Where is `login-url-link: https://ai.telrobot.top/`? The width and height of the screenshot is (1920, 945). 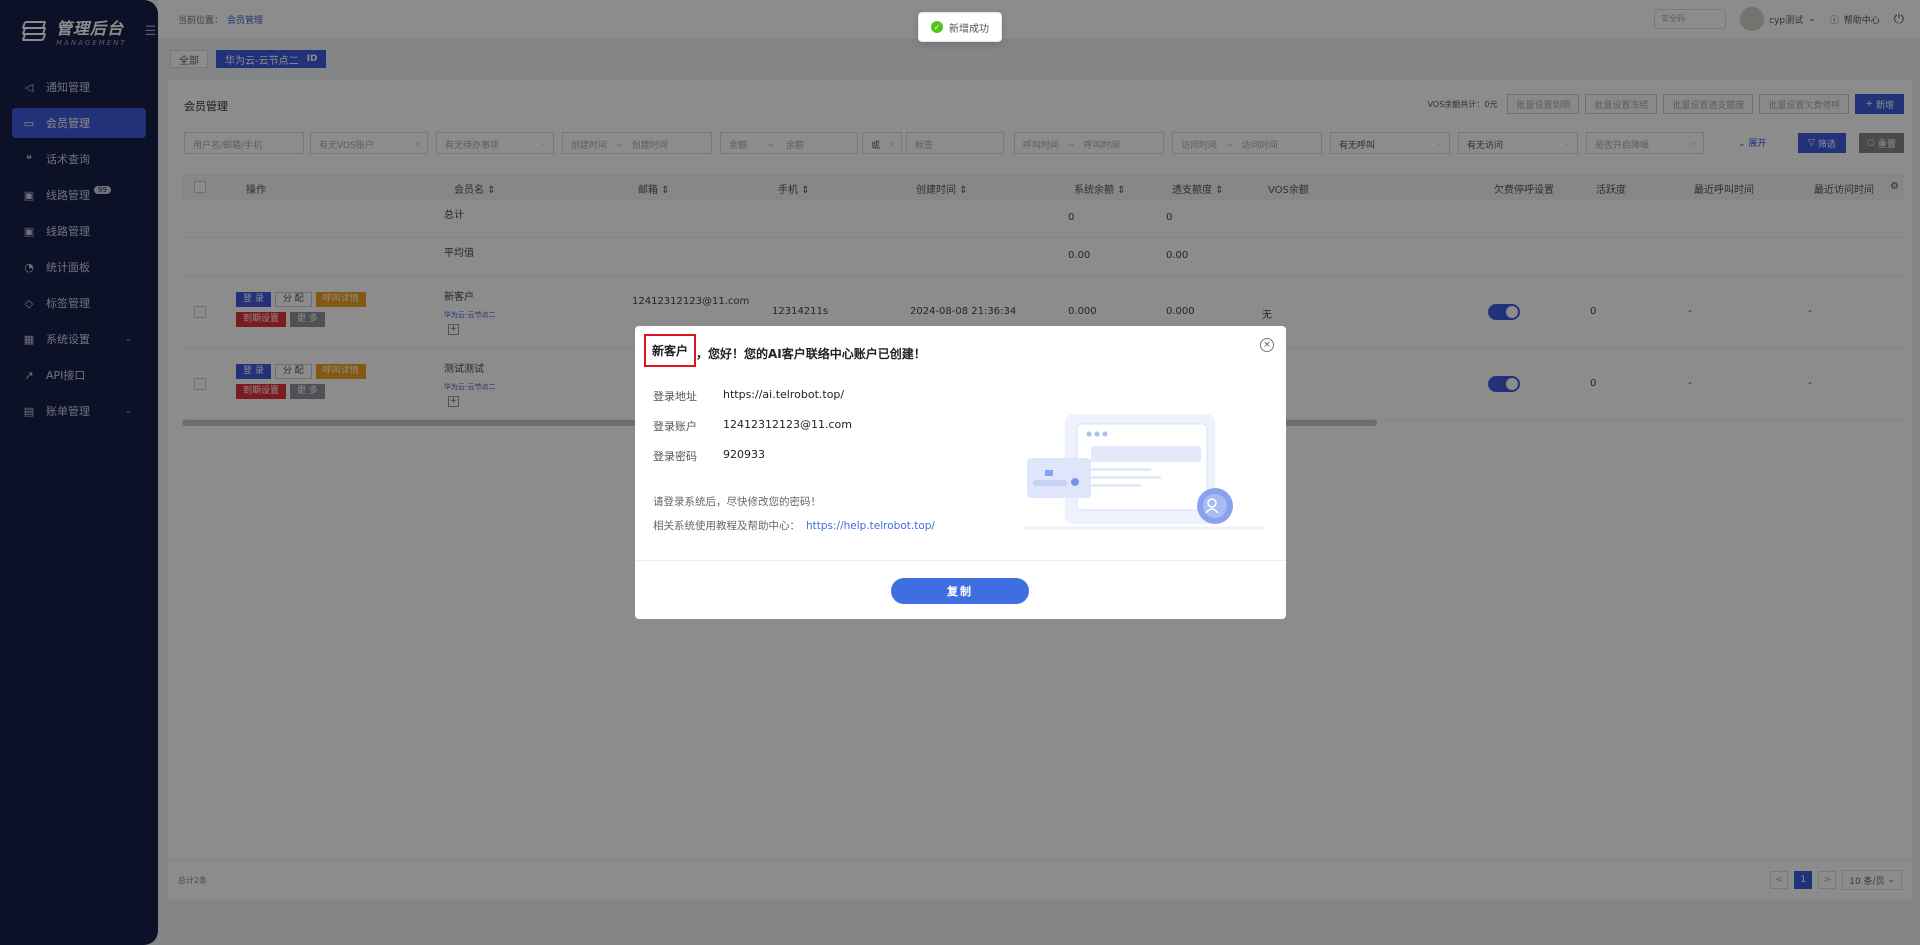 login-url-link: https://ai.telrobot.top/ is located at coordinates (783, 396).